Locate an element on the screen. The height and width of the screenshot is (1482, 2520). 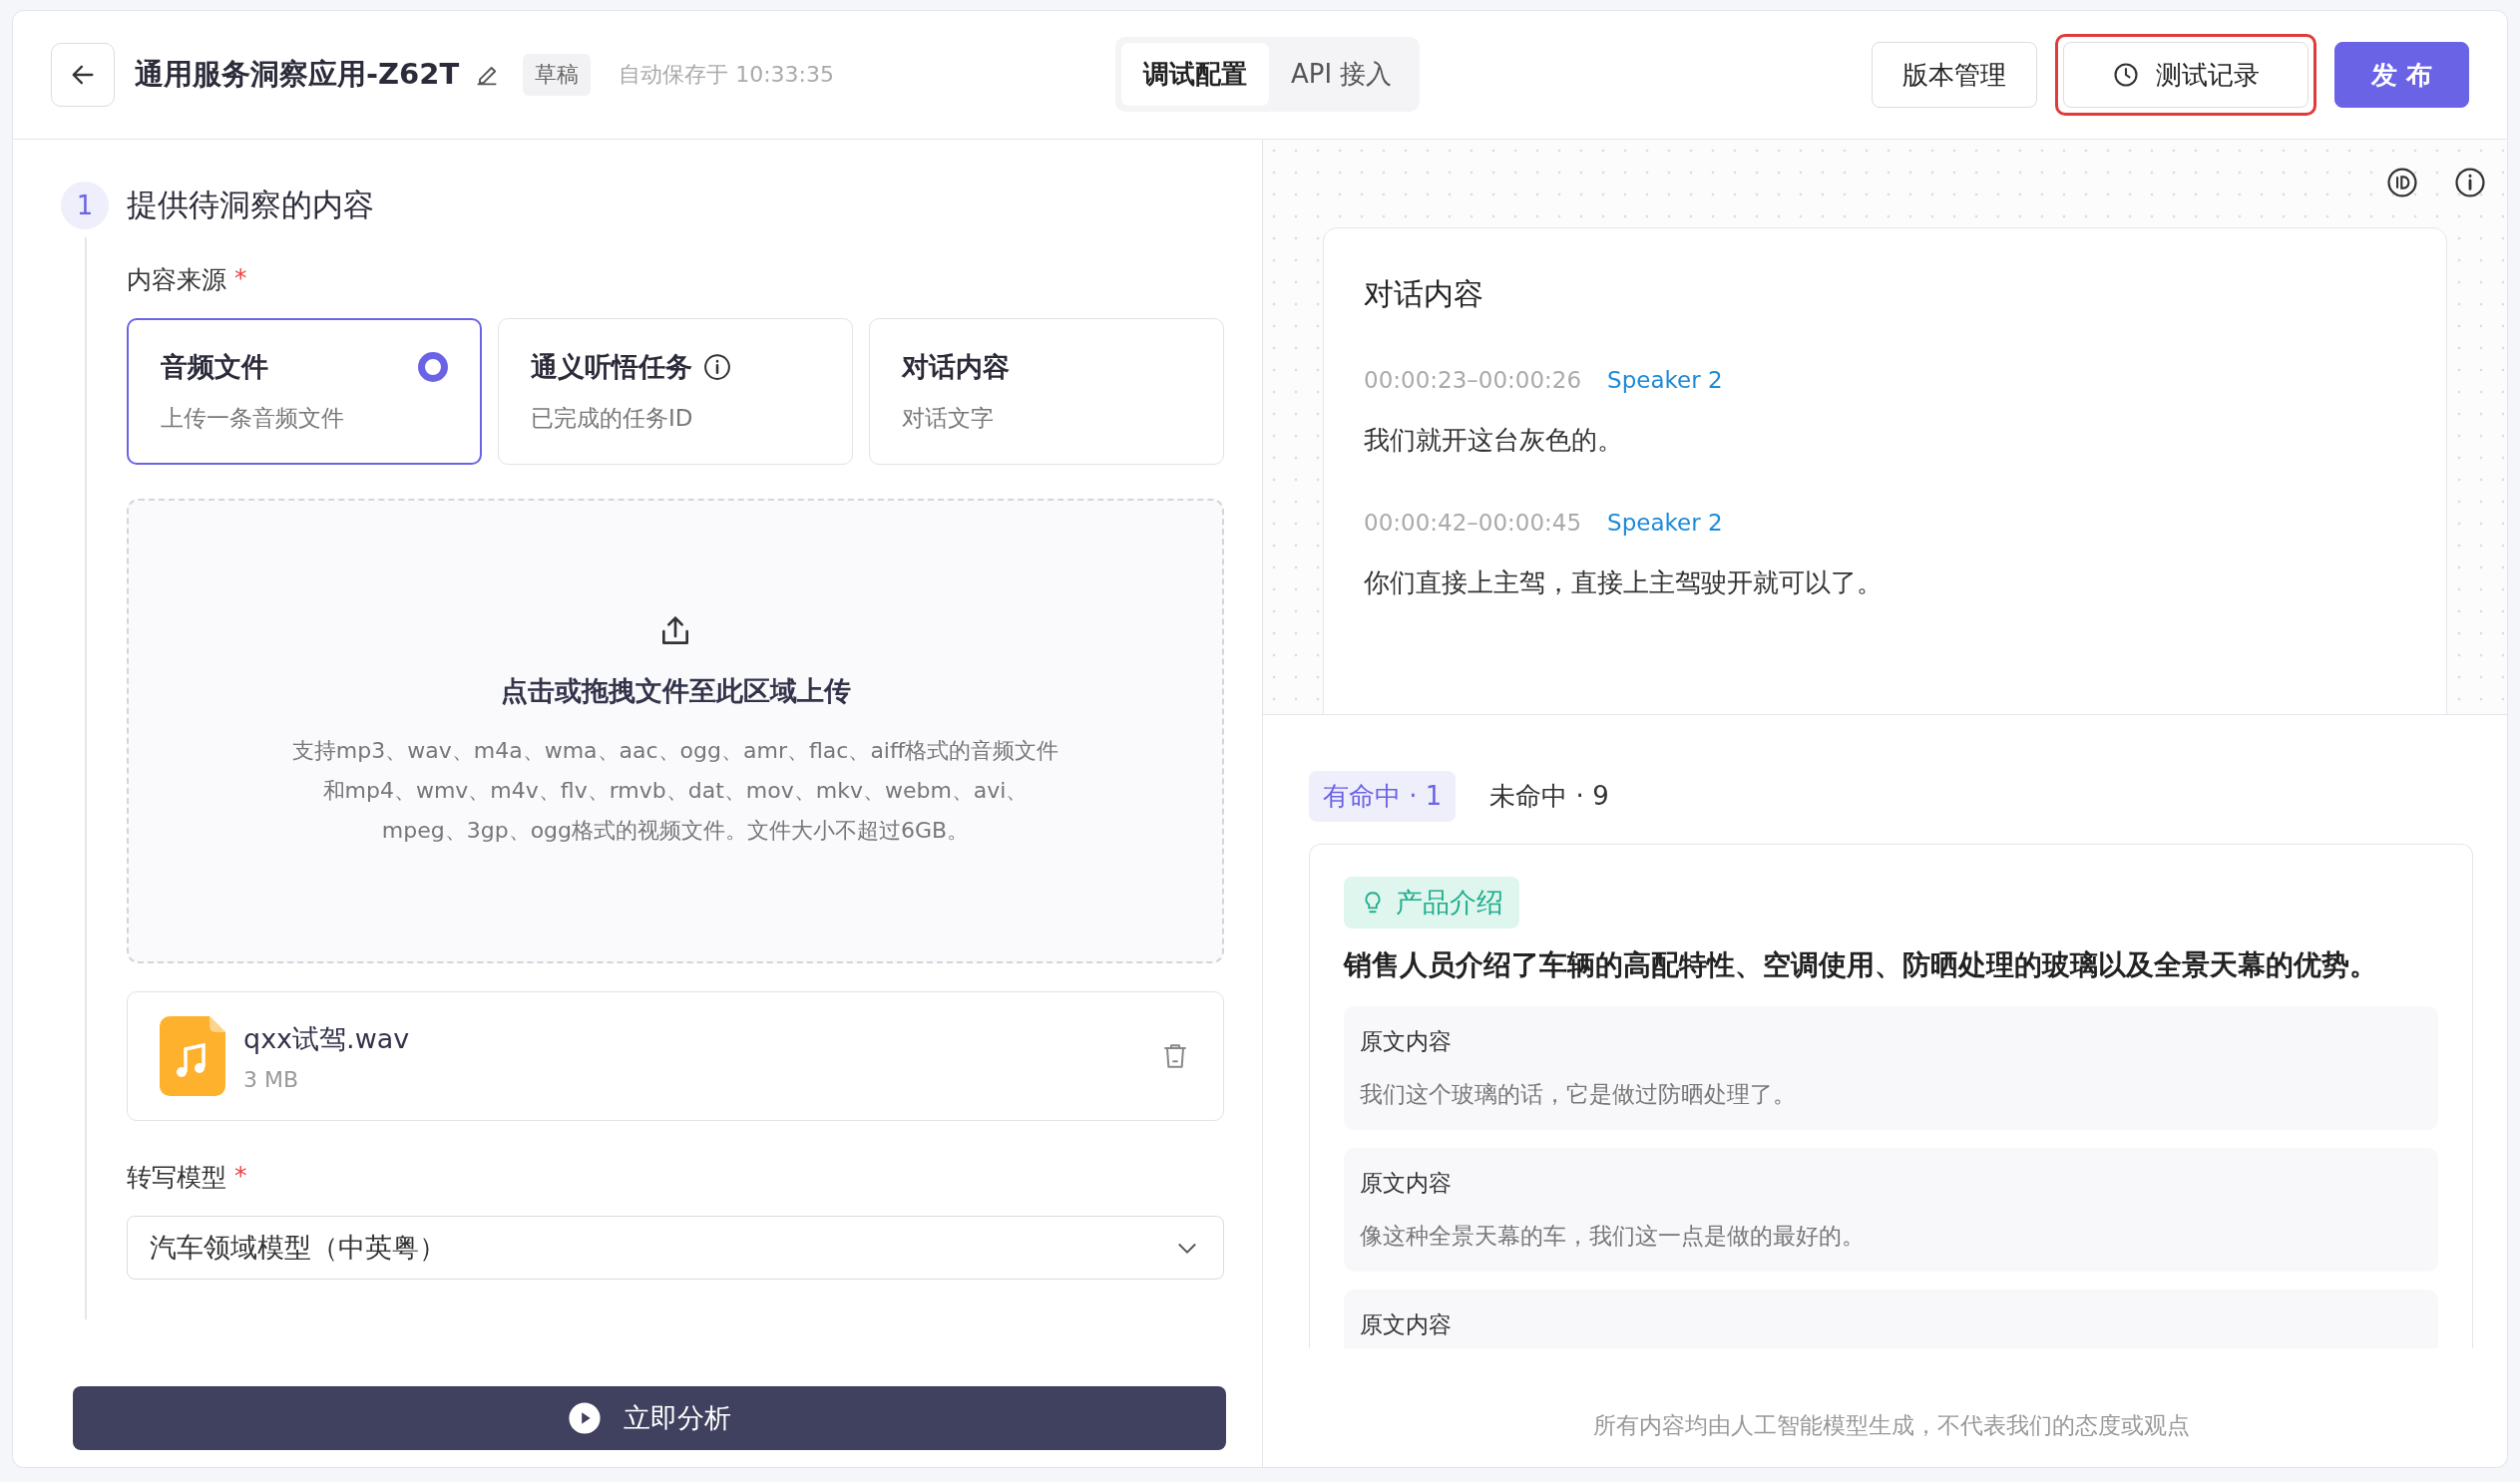
clock-icon is located at coordinates (2125, 75).